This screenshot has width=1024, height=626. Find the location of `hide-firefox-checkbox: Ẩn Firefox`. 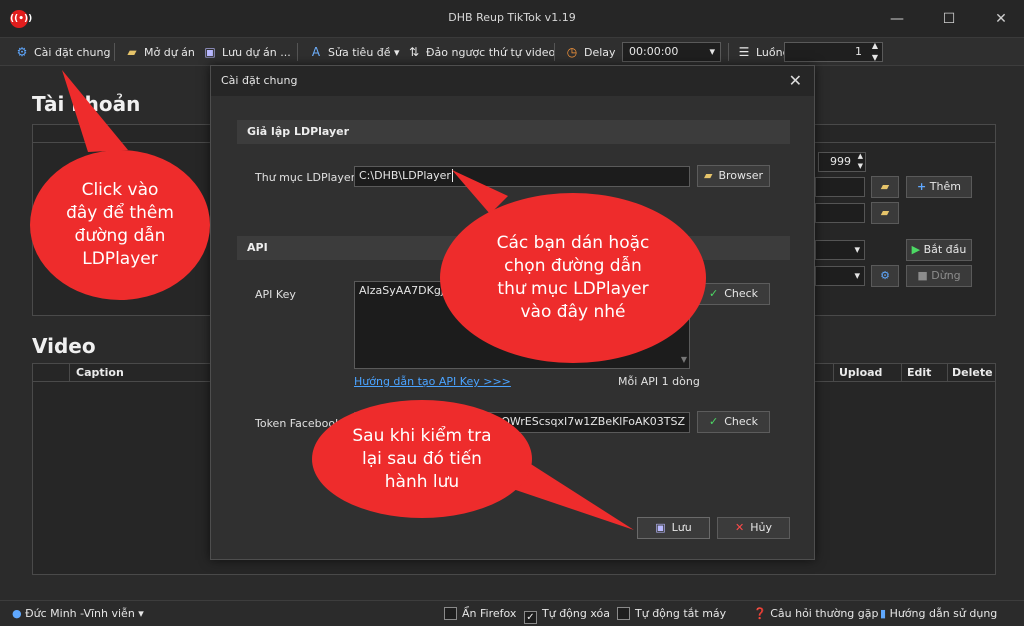

hide-firefox-checkbox: Ẩn Firefox is located at coordinates (480, 613).